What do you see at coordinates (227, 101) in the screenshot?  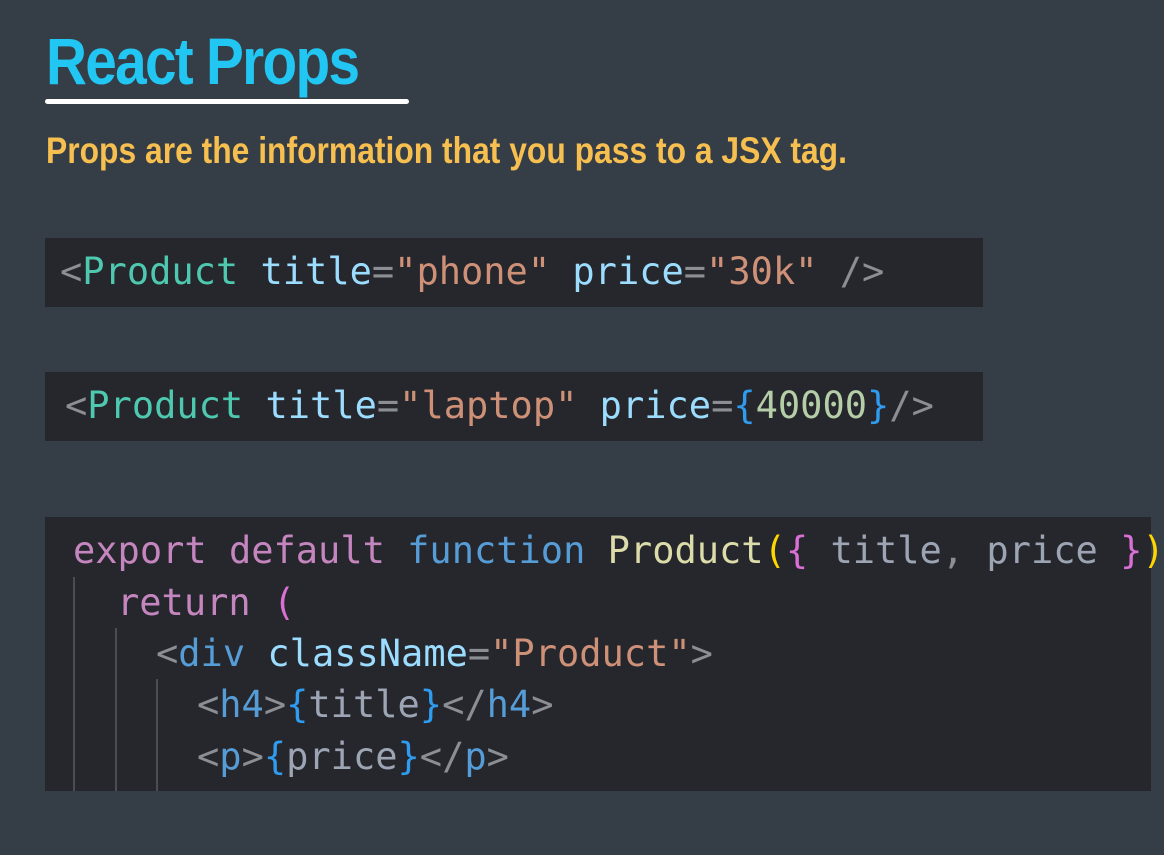 I see `title-underline` at bounding box center [227, 101].